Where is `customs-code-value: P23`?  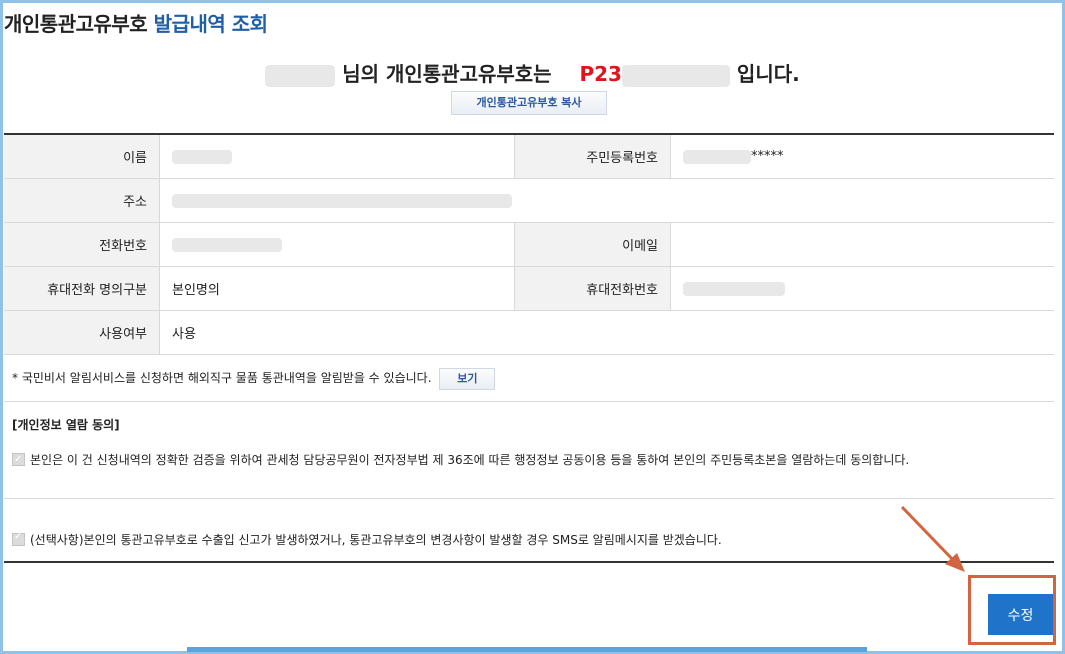
customs-code-value: P23 is located at coordinates (600, 74).